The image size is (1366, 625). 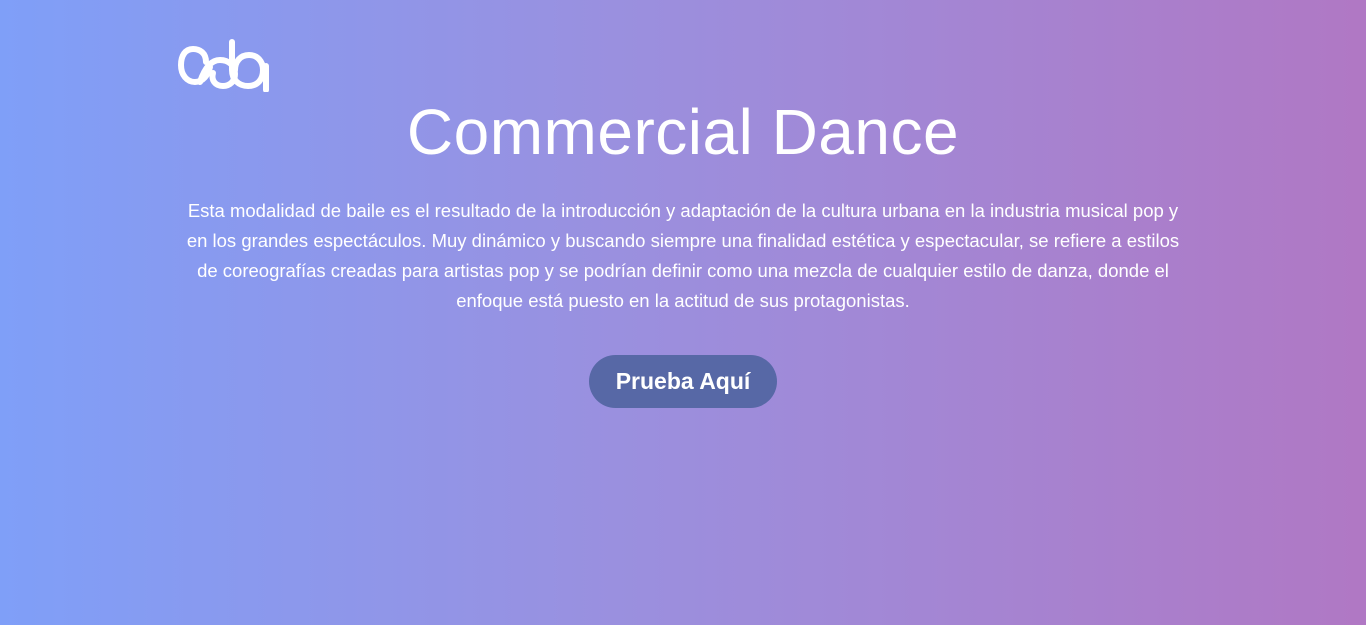 What do you see at coordinates (683, 381) in the screenshot?
I see `try-here-button: Prueba Aquí` at bounding box center [683, 381].